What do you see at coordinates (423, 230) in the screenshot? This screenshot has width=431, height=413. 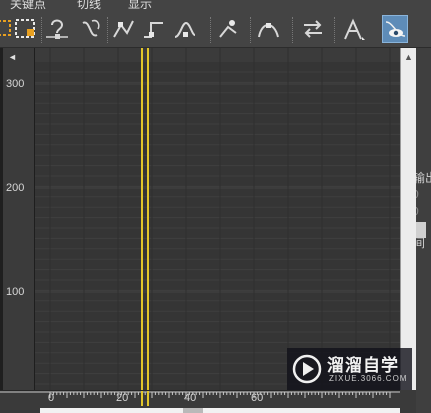 I see `right-panel: 输出 0 0 间` at bounding box center [423, 230].